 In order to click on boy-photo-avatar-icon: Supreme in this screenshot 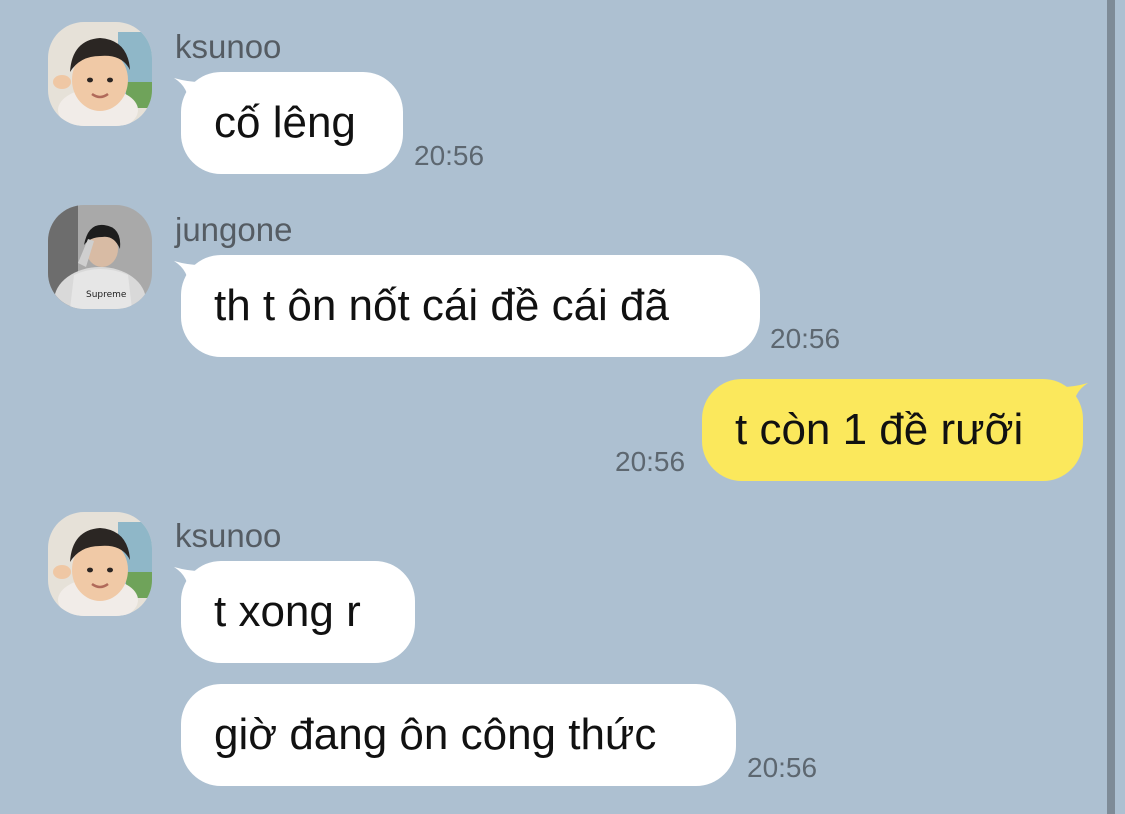, I will do `click(100, 257)`.